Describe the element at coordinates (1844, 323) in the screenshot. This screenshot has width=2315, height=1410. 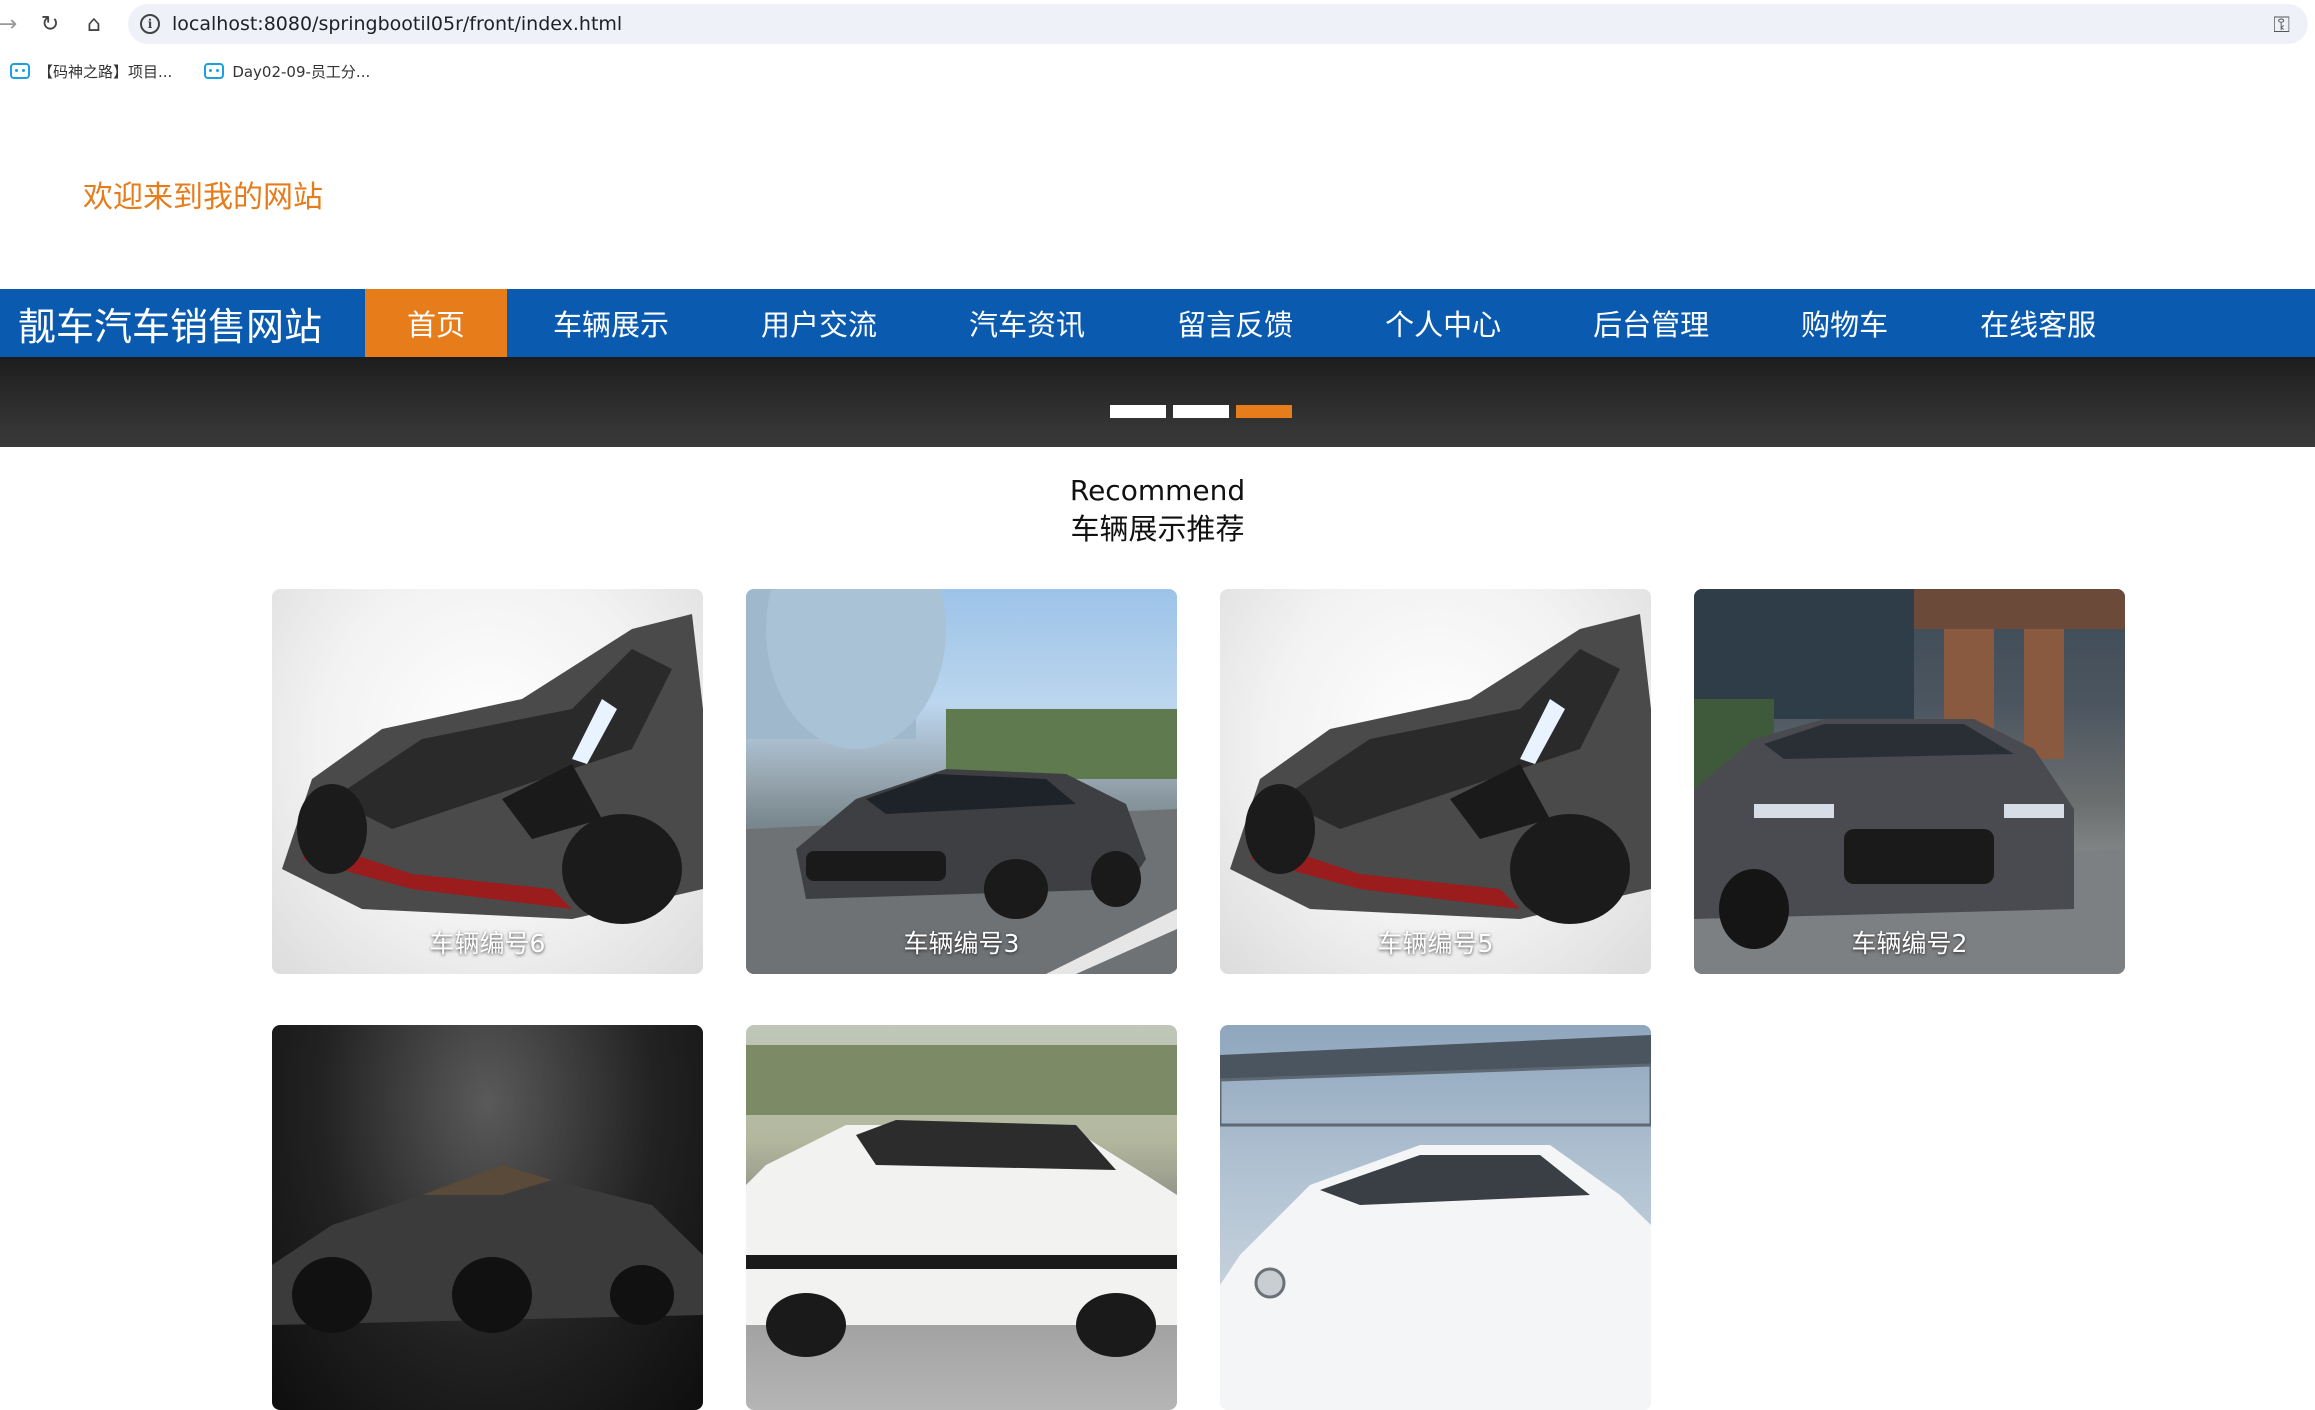
I see `nav-item-cart: 购物车` at that location.